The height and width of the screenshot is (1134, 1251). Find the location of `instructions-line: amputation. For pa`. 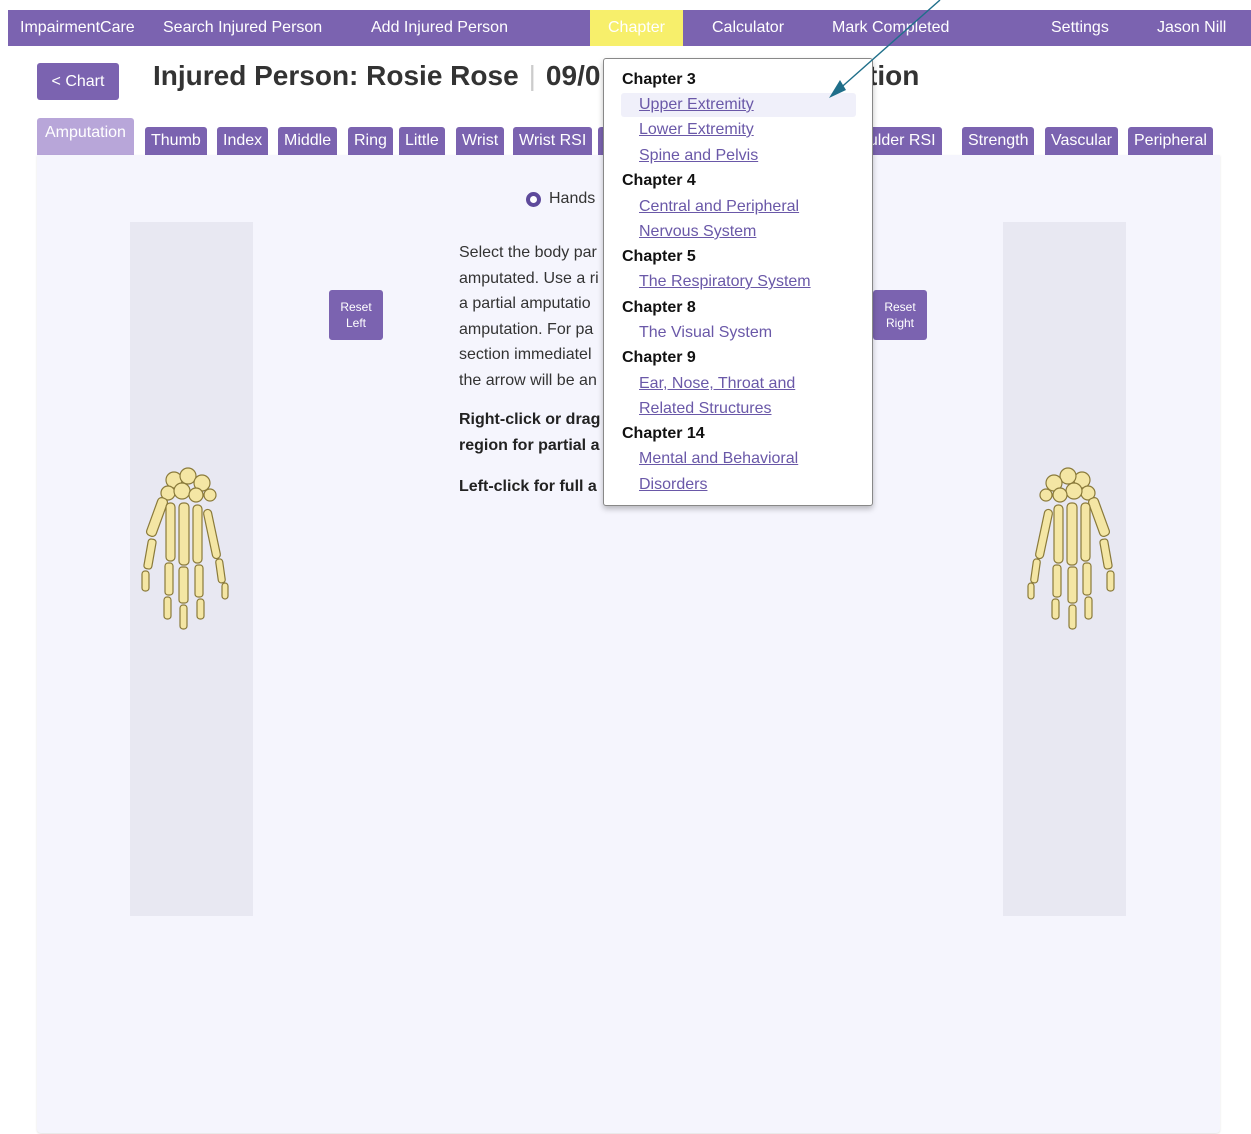

instructions-line: amputation. For pa is located at coordinates (526, 329).